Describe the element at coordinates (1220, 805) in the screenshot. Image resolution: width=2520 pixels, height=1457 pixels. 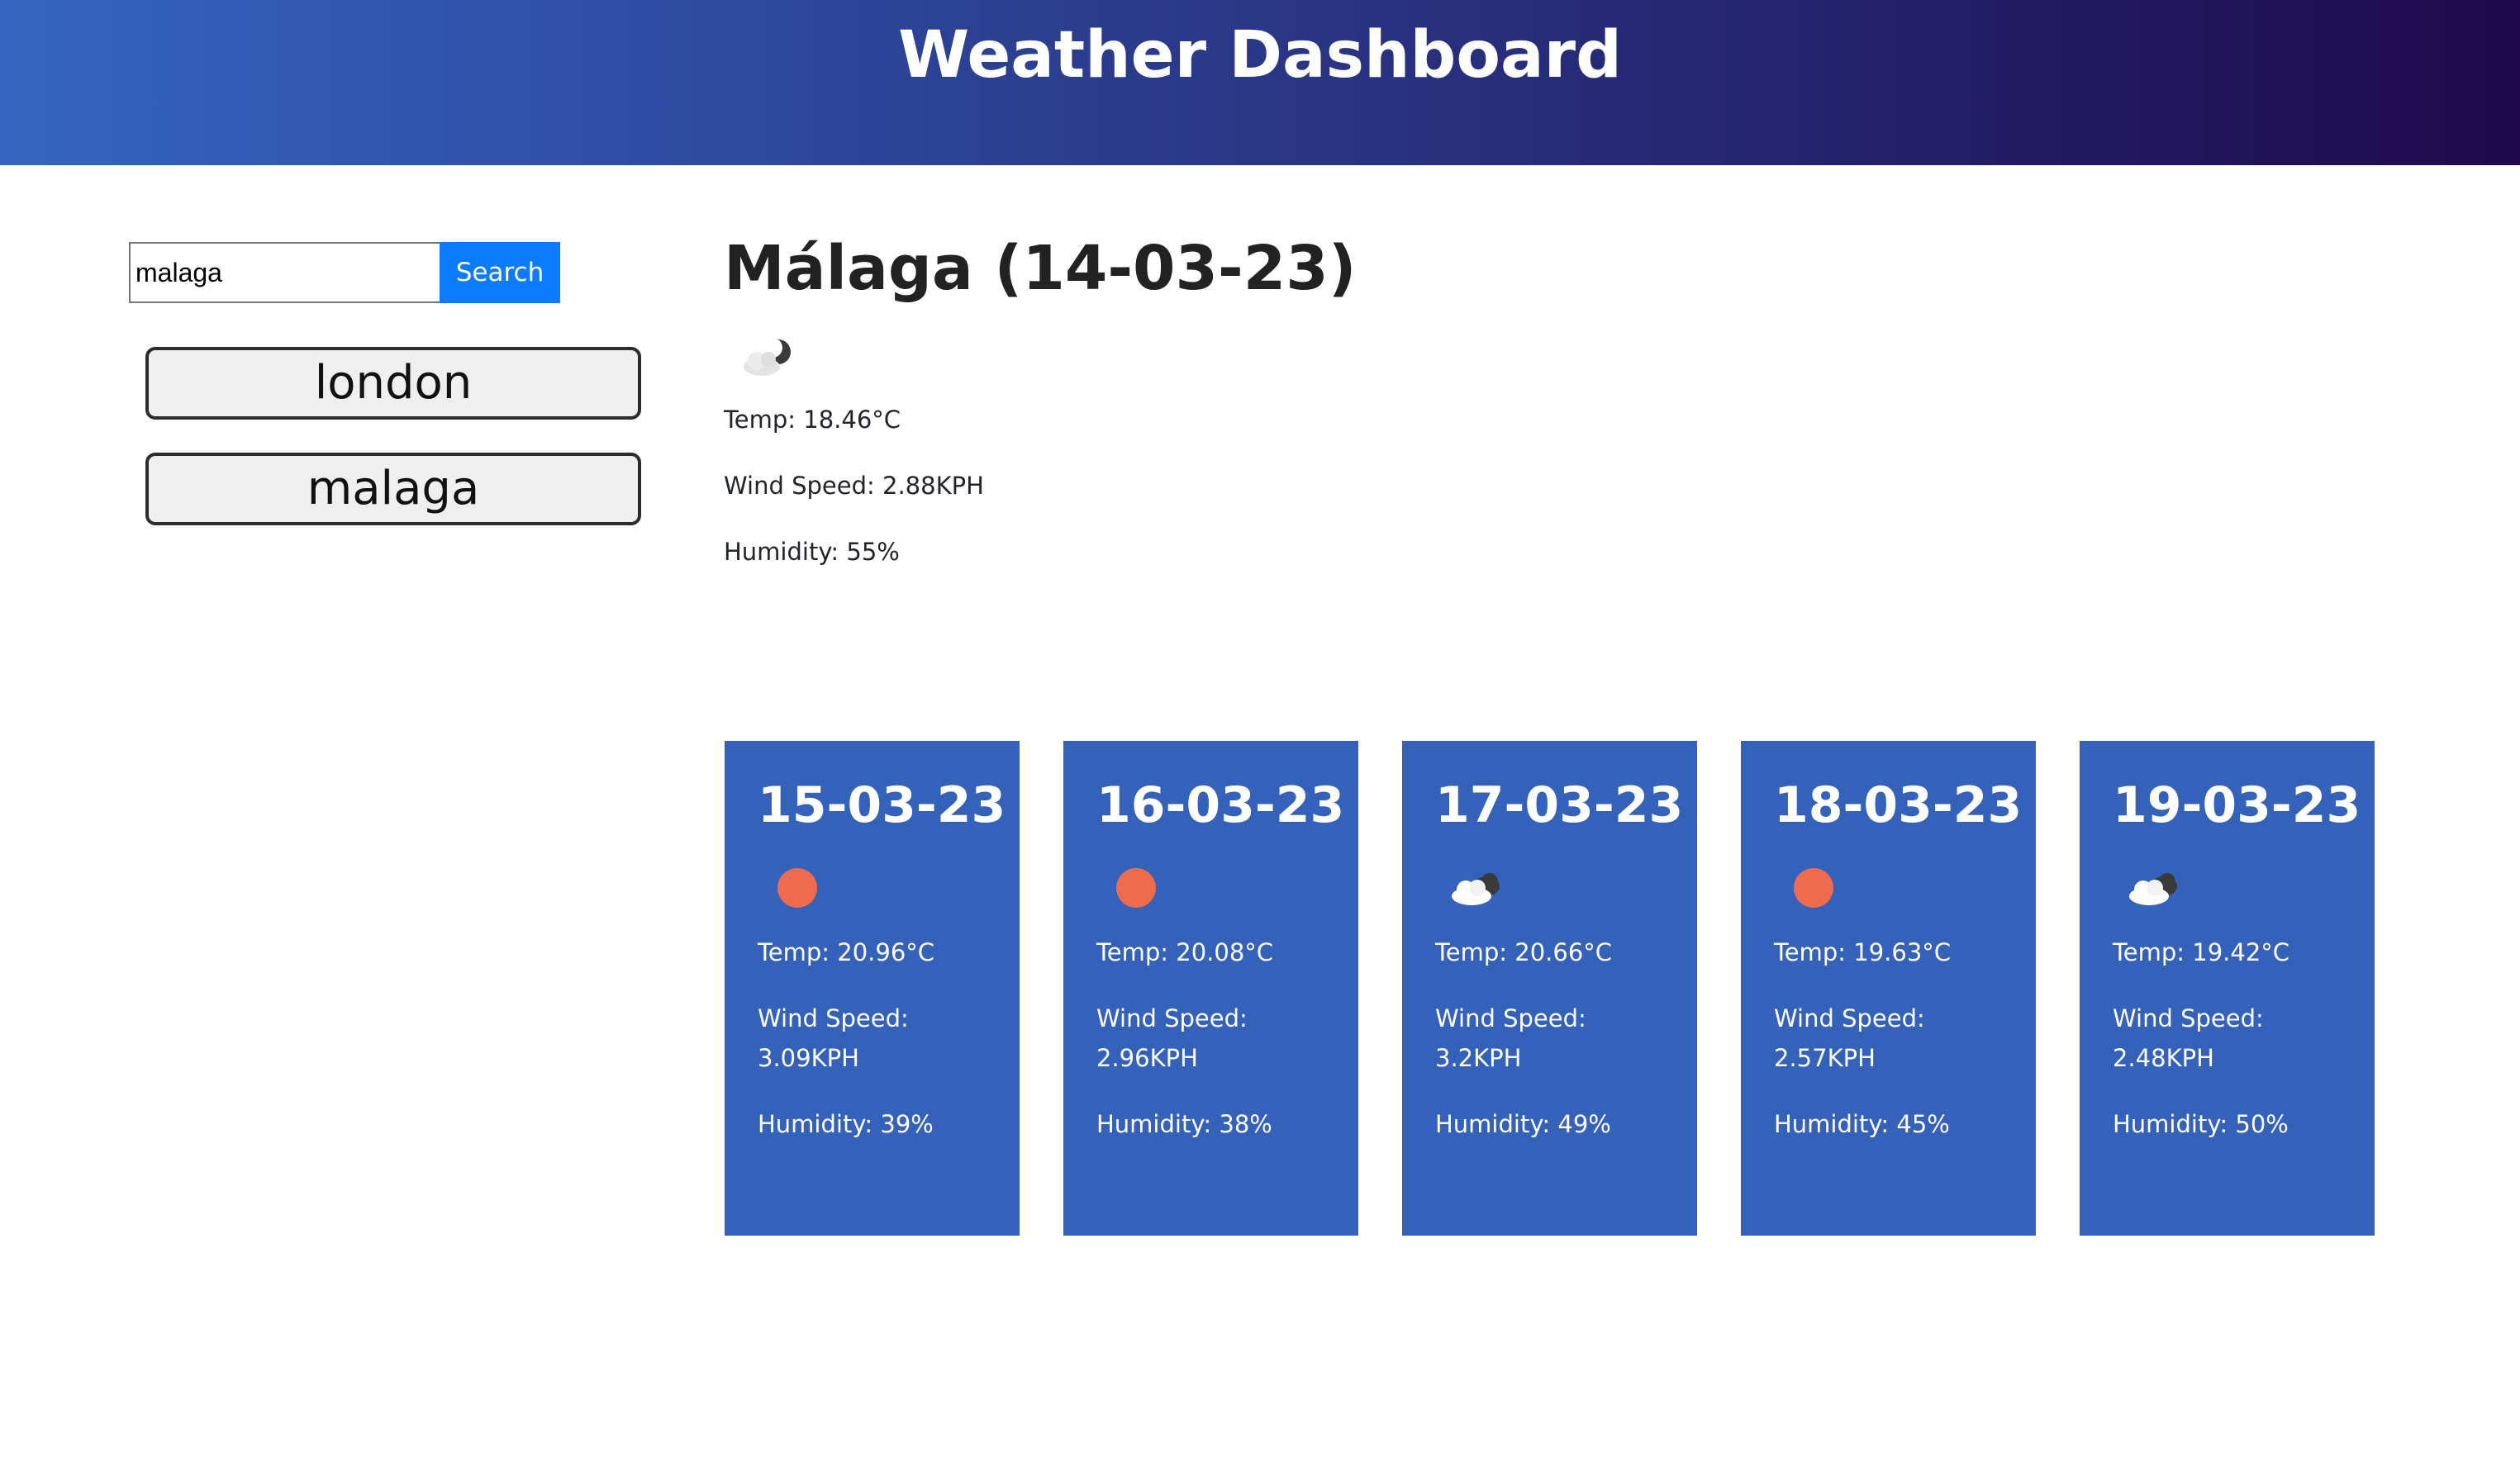
I see `forecast-date: 16-03-23` at that location.